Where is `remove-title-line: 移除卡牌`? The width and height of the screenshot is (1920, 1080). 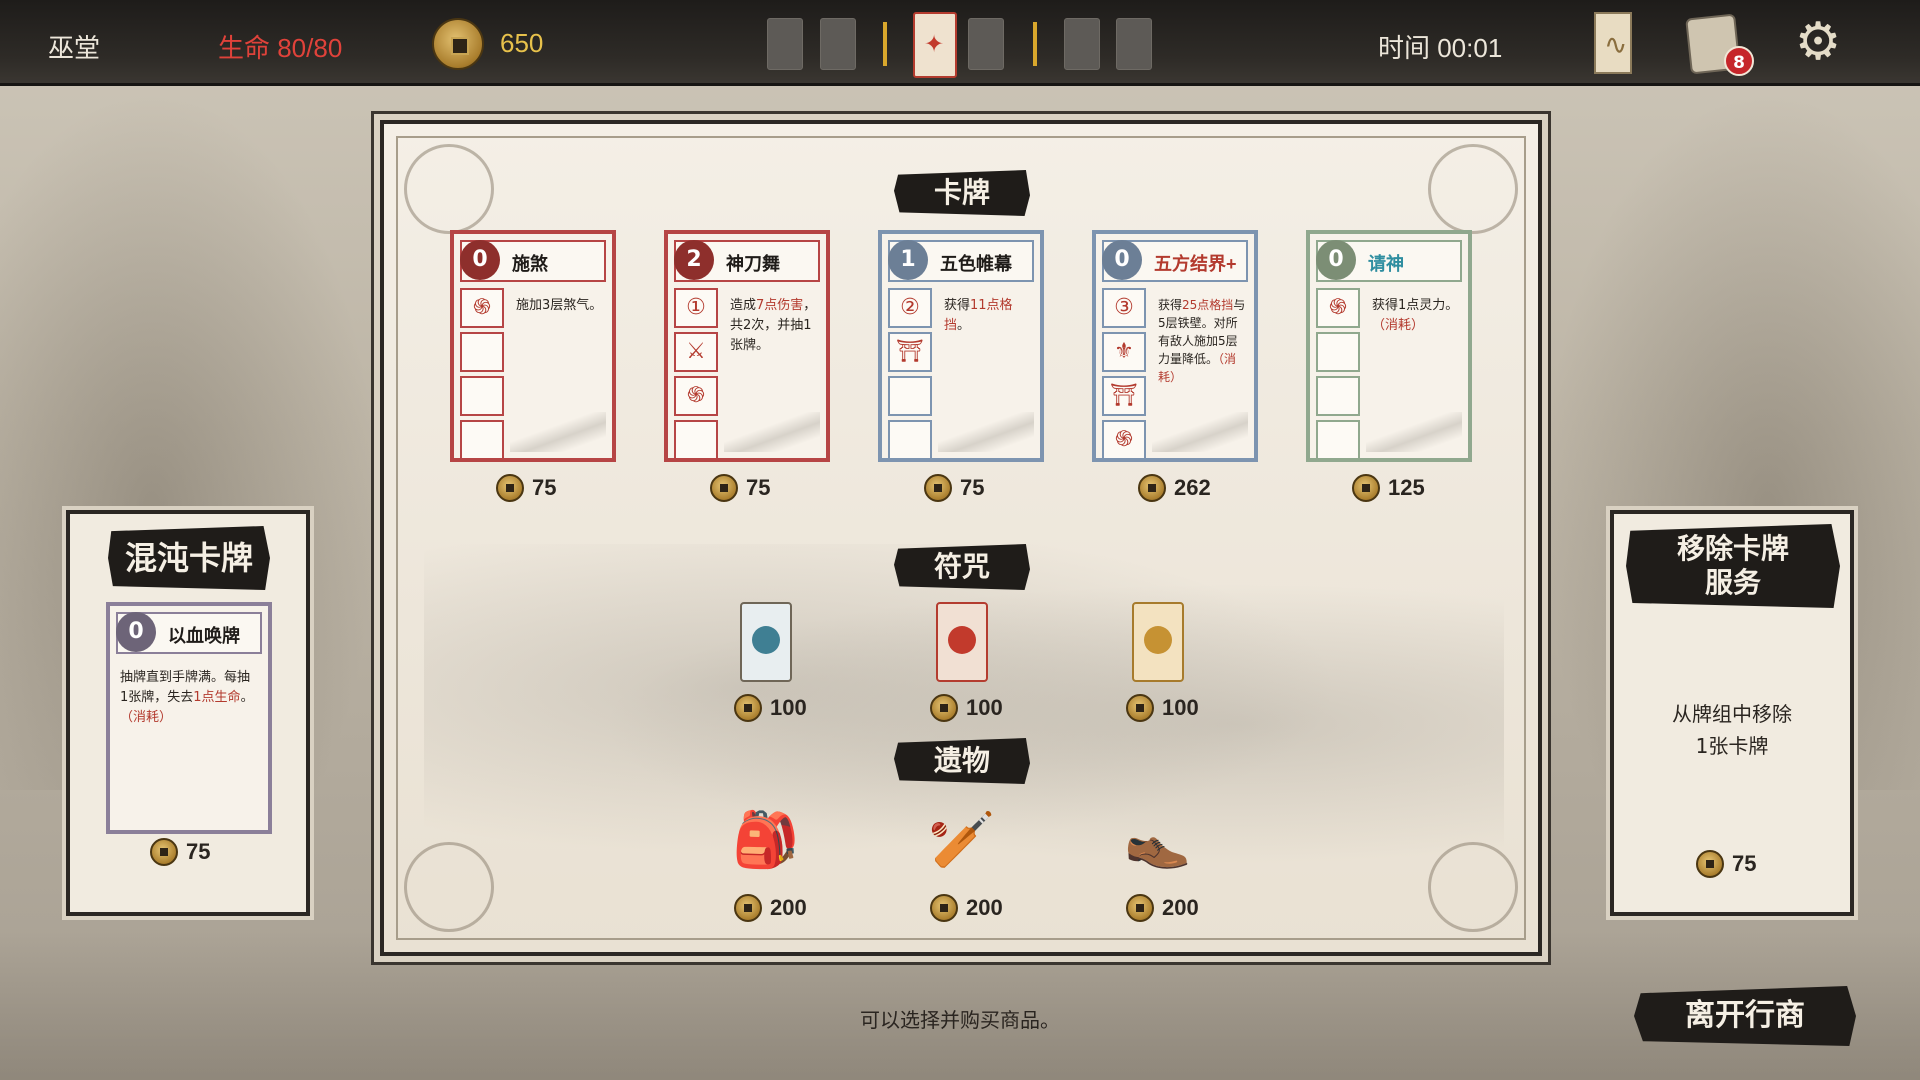
remove-title-line: 移除卡牌 is located at coordinates (1732, 548).